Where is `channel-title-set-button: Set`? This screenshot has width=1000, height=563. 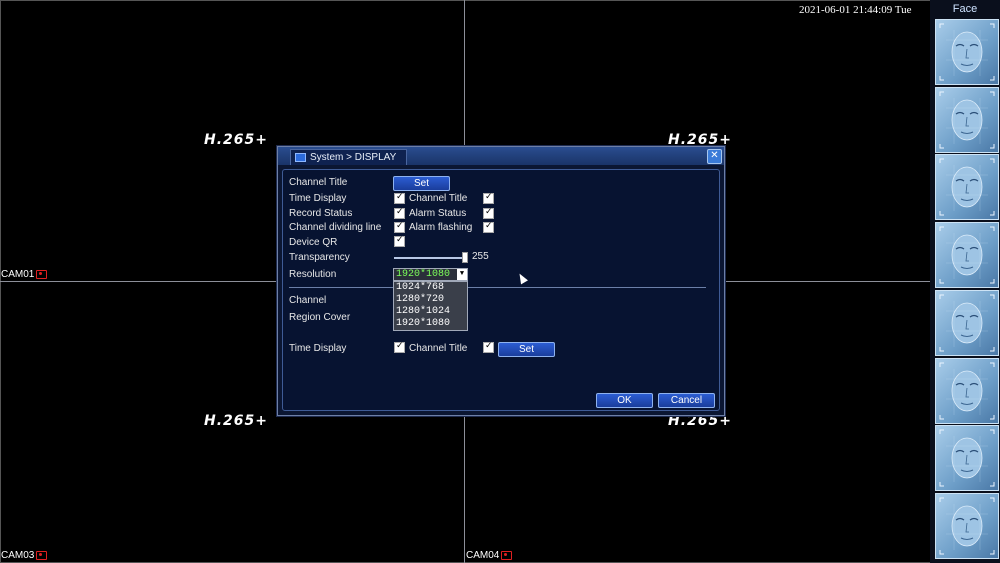 channel-title-set-button: Set is located at coordinates (421, 183).